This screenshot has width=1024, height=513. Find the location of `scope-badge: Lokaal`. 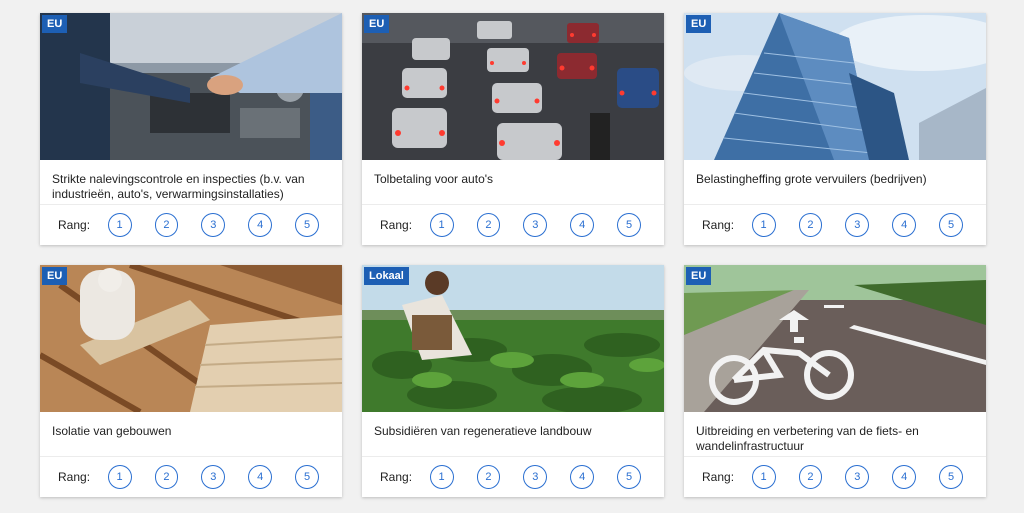

scope-badge: Lokaal is located at coordinates (386, 276).